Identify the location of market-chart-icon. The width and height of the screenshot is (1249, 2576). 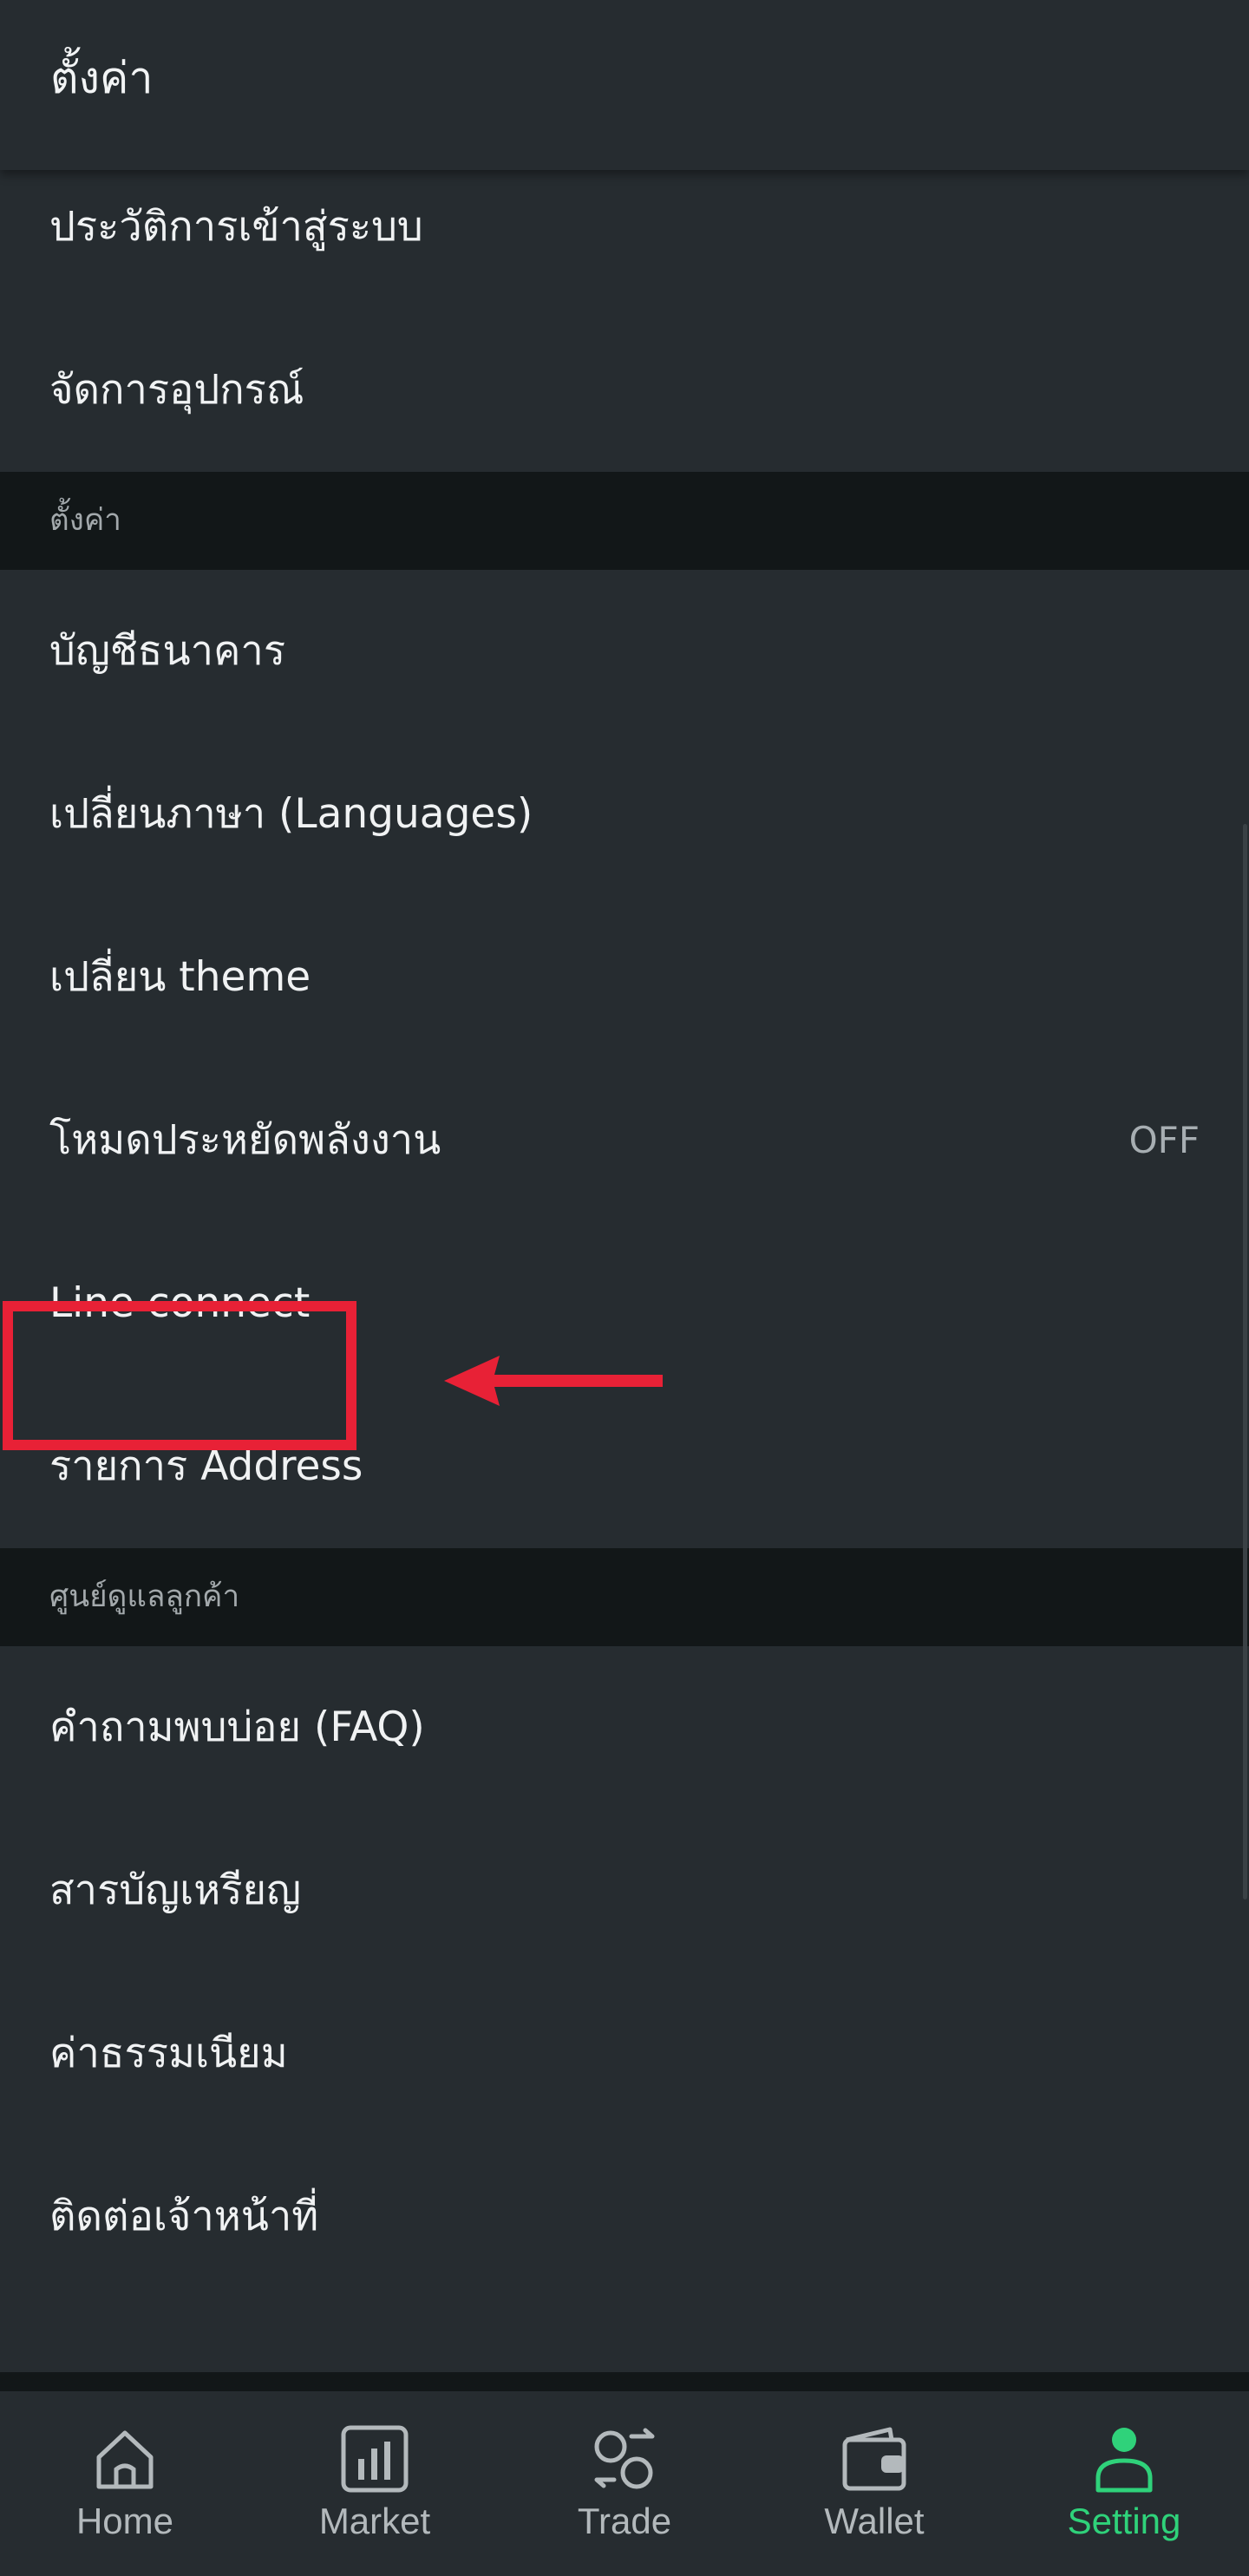
(375, 2459).